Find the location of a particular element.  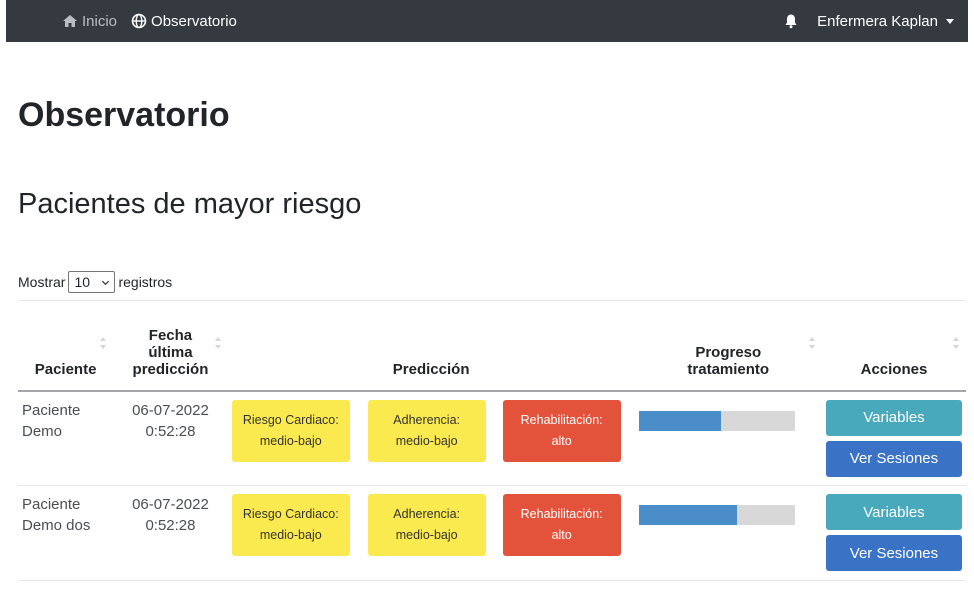

length-control: Mostrar 10 registros is located at coordinates (95, 282).